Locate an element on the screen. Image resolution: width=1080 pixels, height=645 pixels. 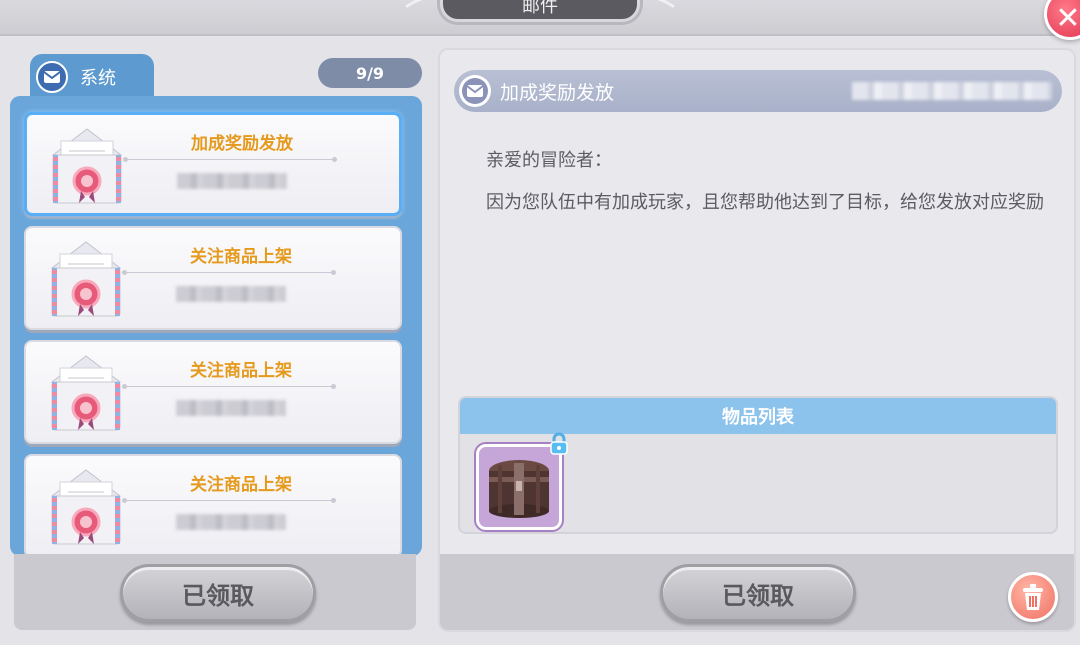
mail-item-title: 加成奖励发放 is located at coordinates (242, 144).